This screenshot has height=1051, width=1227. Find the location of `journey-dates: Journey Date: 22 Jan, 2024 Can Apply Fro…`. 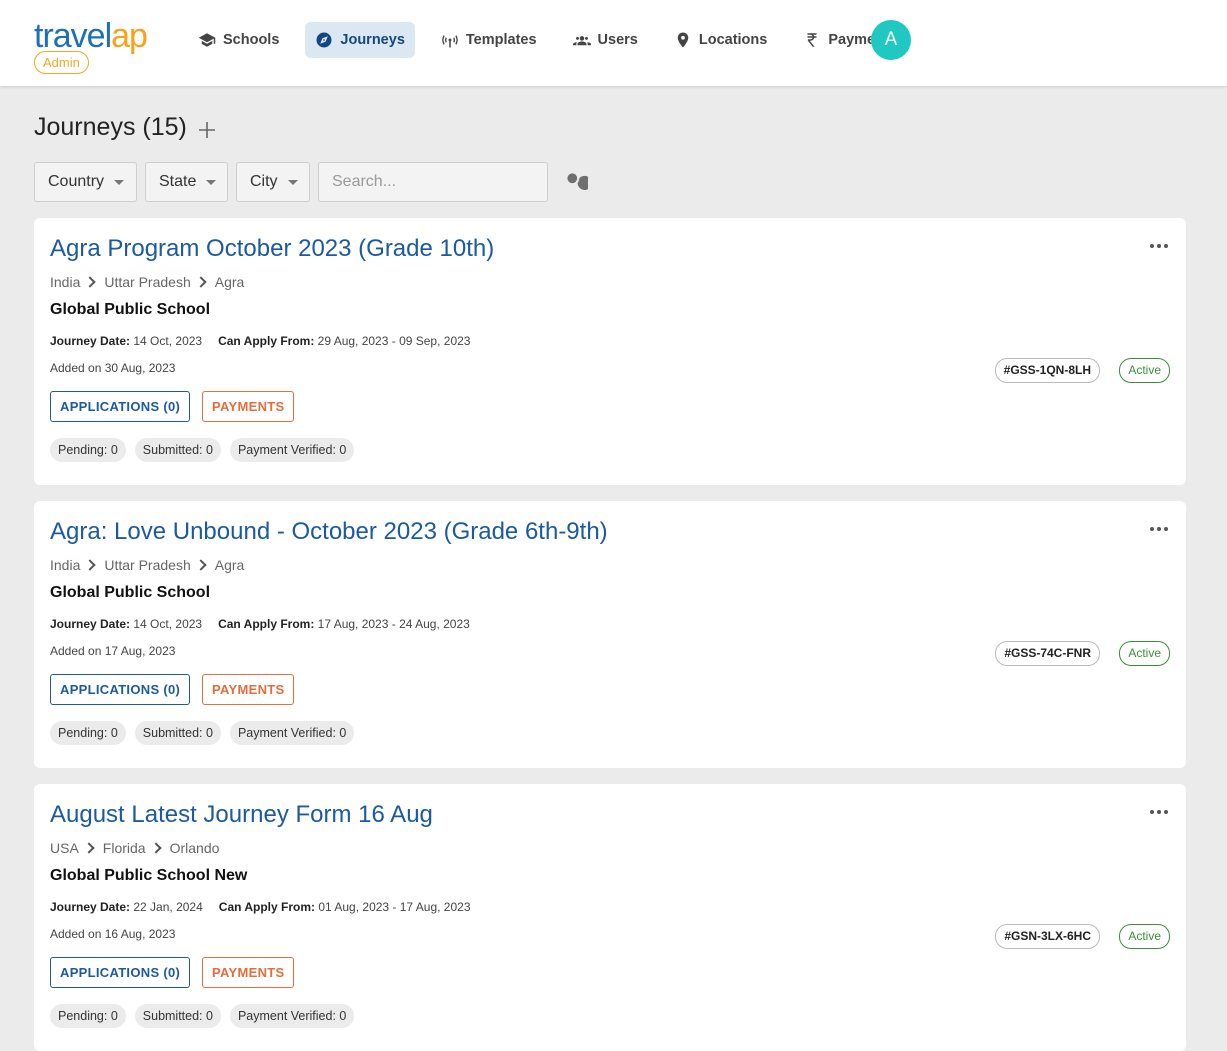

journey-dates: Journey Date: 22 Jan, 2024 Can Apply Fro… is located at coordinates (260, 907).